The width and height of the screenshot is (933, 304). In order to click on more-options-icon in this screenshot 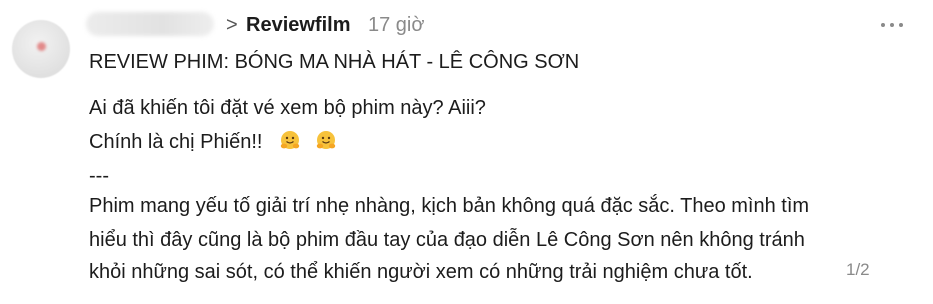, I will do `click(892, 25)`.